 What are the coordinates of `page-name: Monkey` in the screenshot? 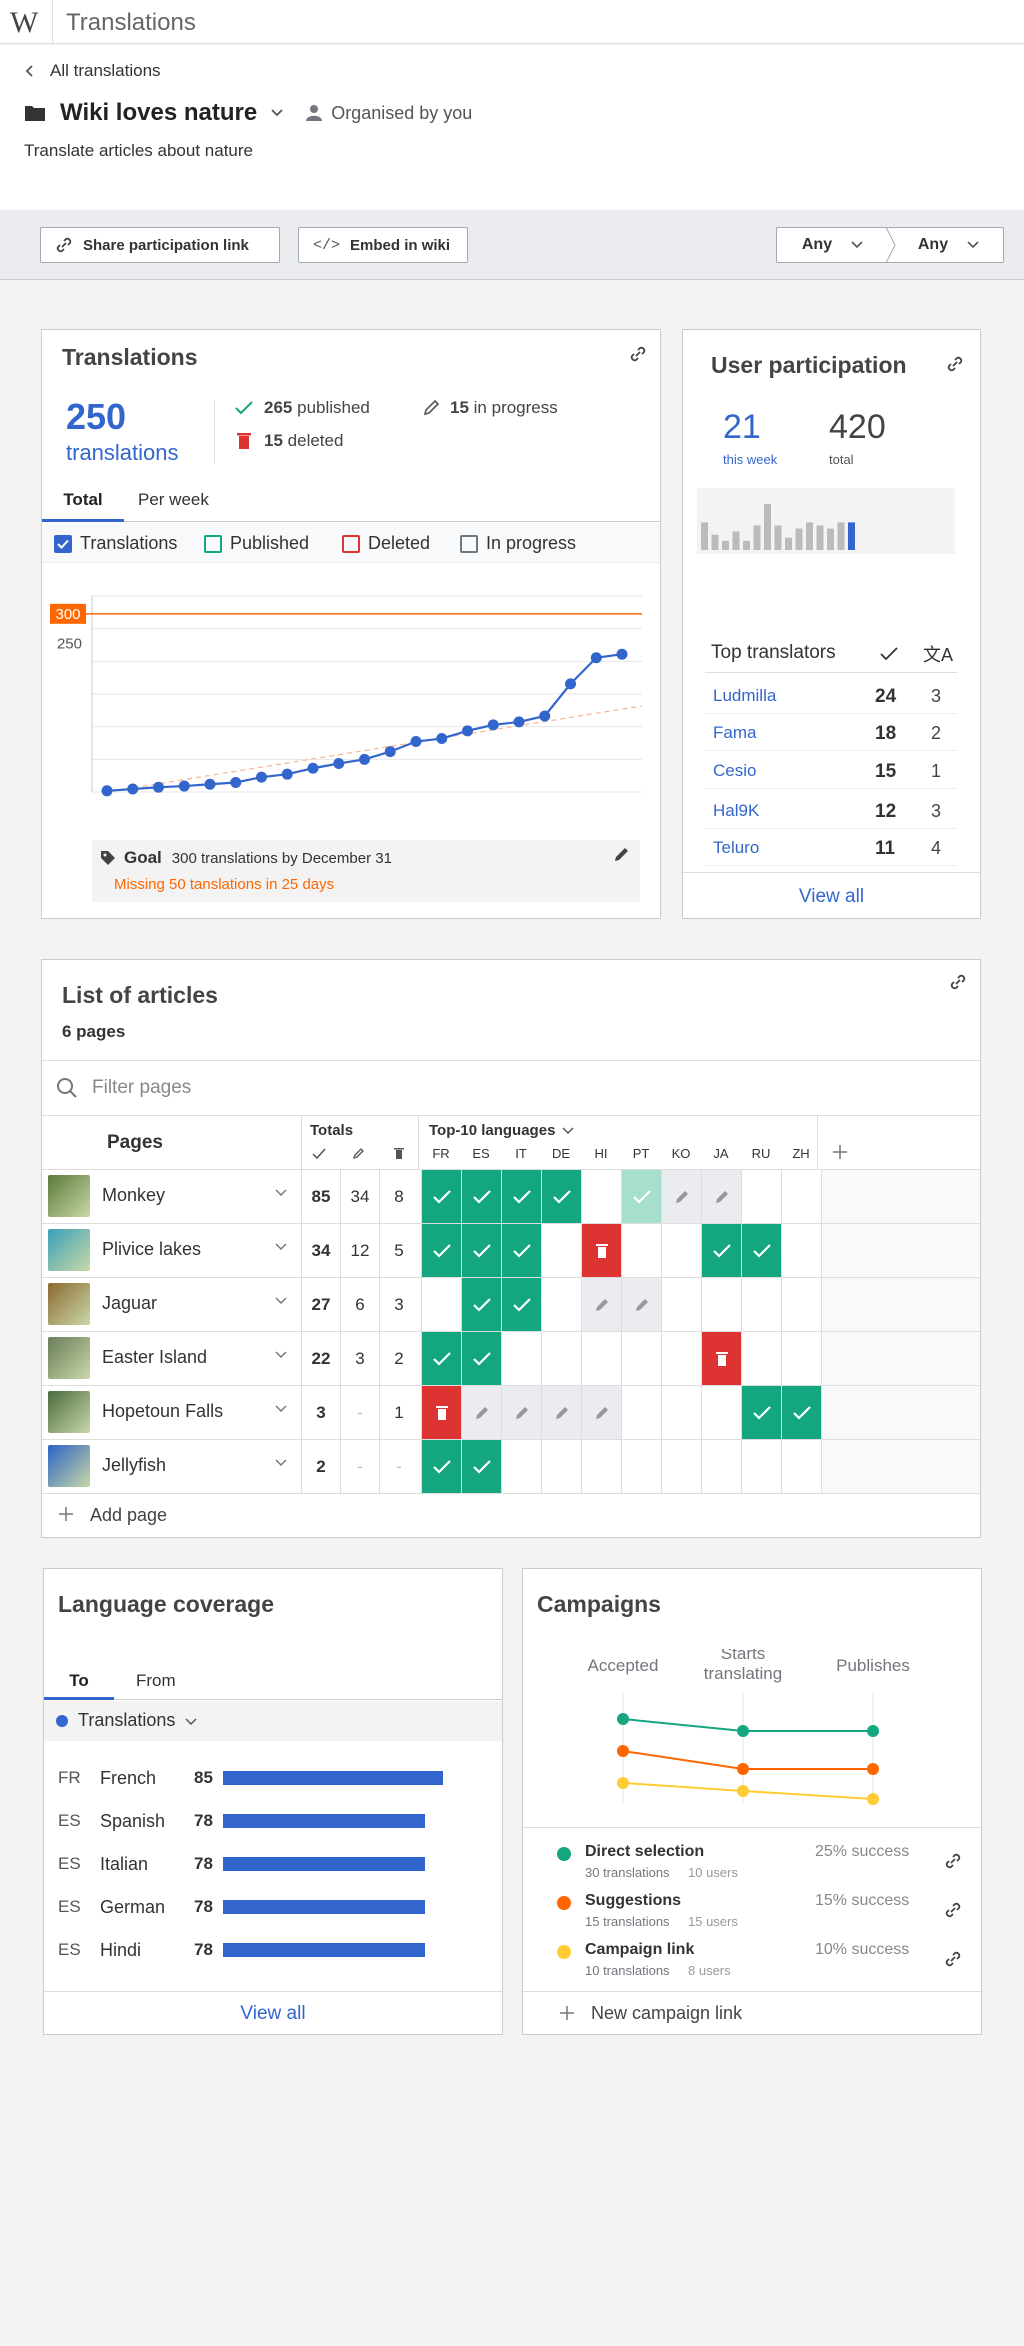 It's located at (133, 1195).